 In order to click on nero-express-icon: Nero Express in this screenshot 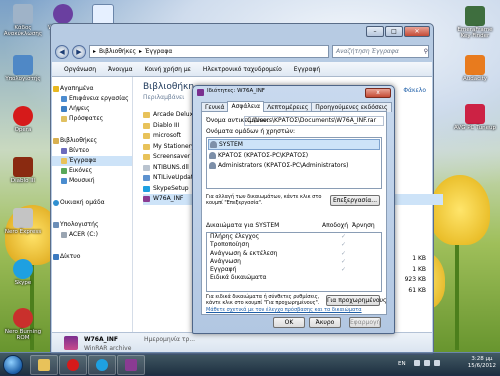, I will do `click(23, 221)`.